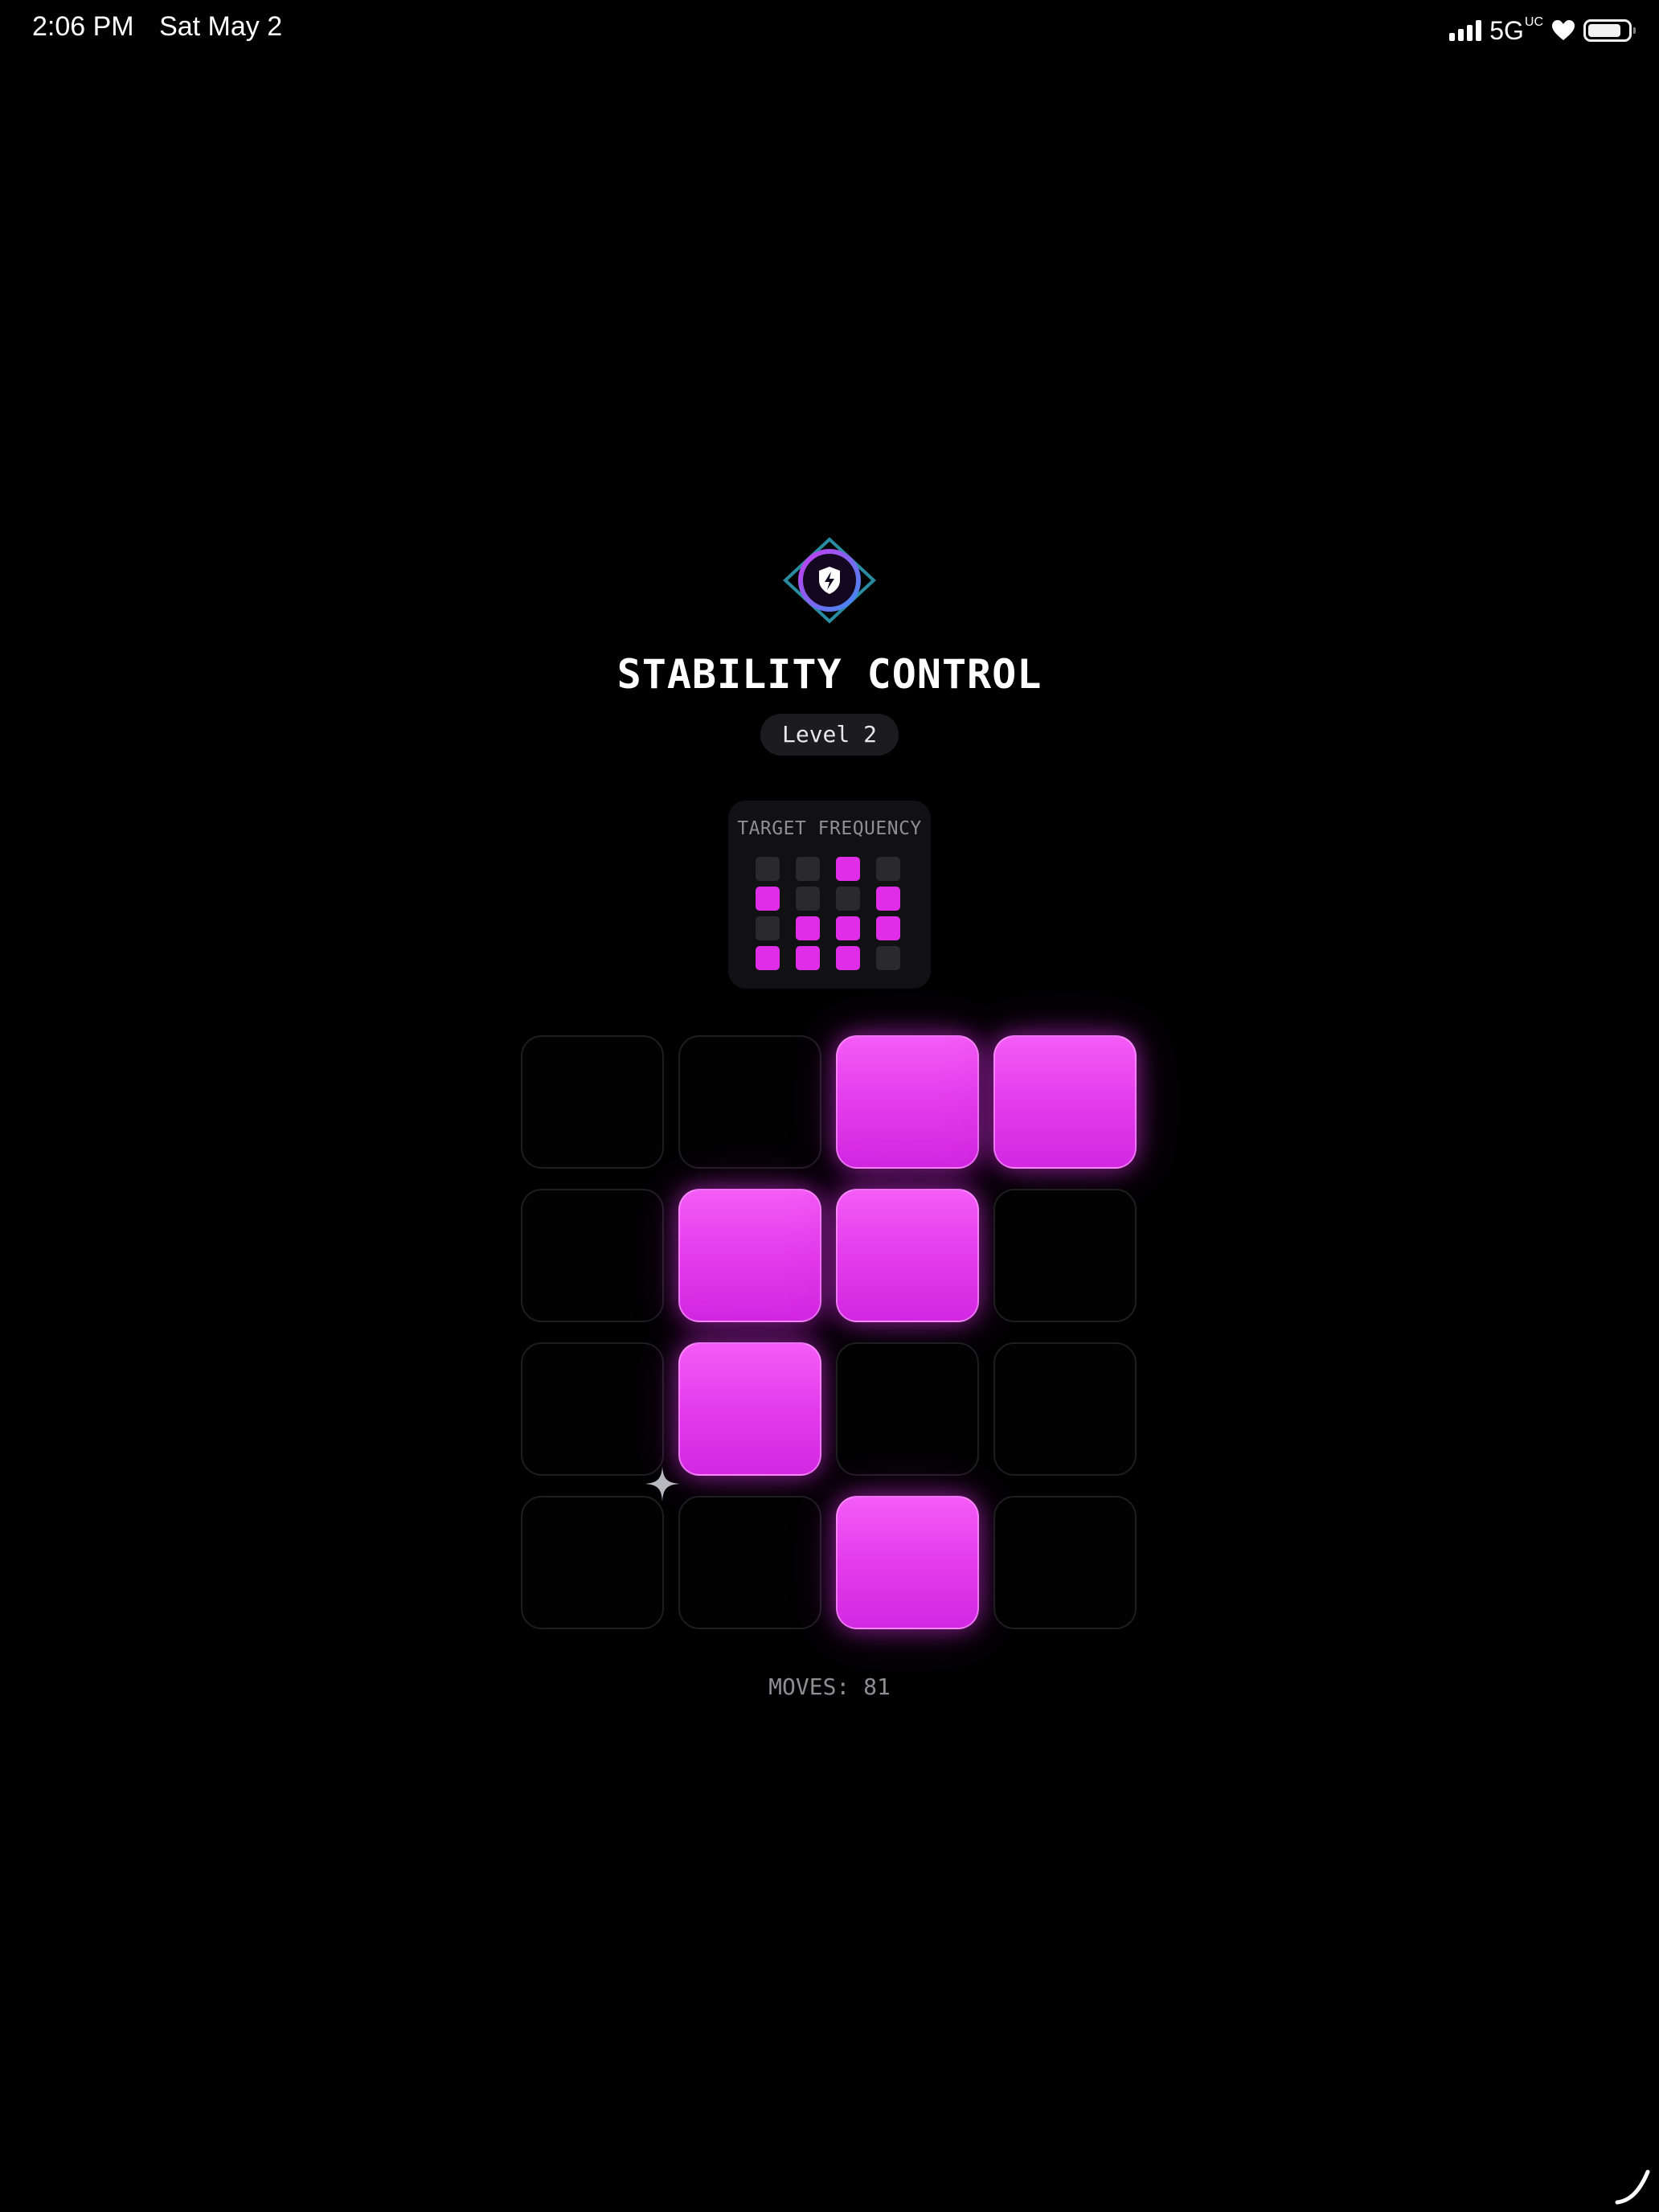  What do you see at coordinates (1065, 1562) in the screenshot?
I see `board-tile-r4-c4` at bounding box center [1065, 1562].